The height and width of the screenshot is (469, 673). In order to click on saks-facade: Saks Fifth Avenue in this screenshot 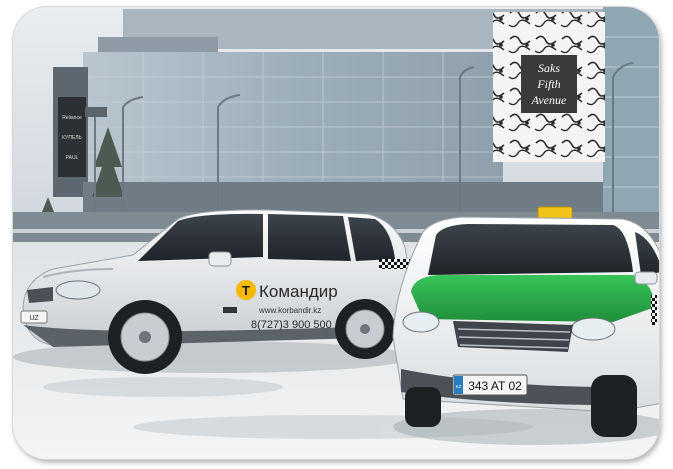, I will do `click(549, 87)`.